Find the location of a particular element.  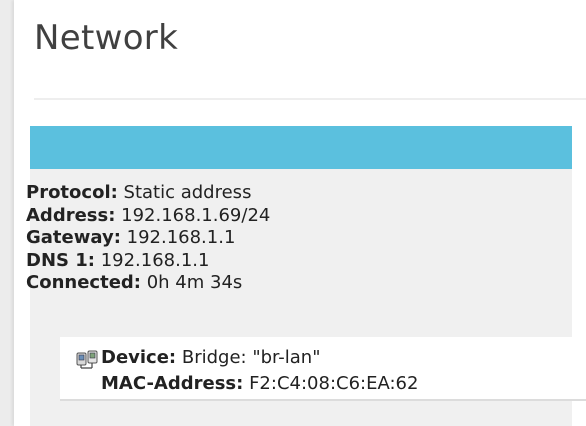

gateway-value: 192.168.1.1 is located at coordinates (178, 237).